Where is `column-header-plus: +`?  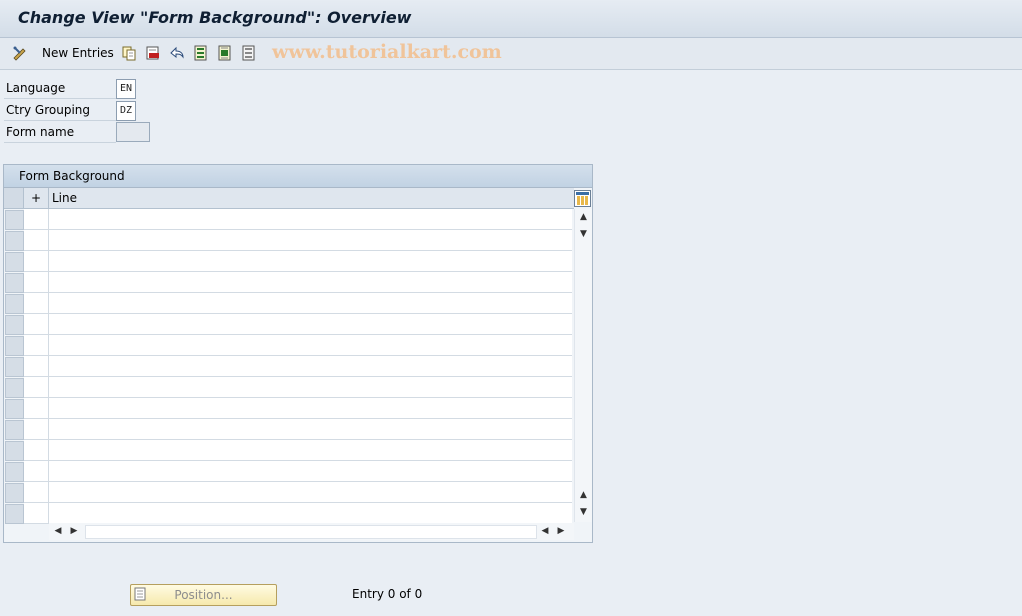 column-header-plus: + is located at coordinates (36, 198).